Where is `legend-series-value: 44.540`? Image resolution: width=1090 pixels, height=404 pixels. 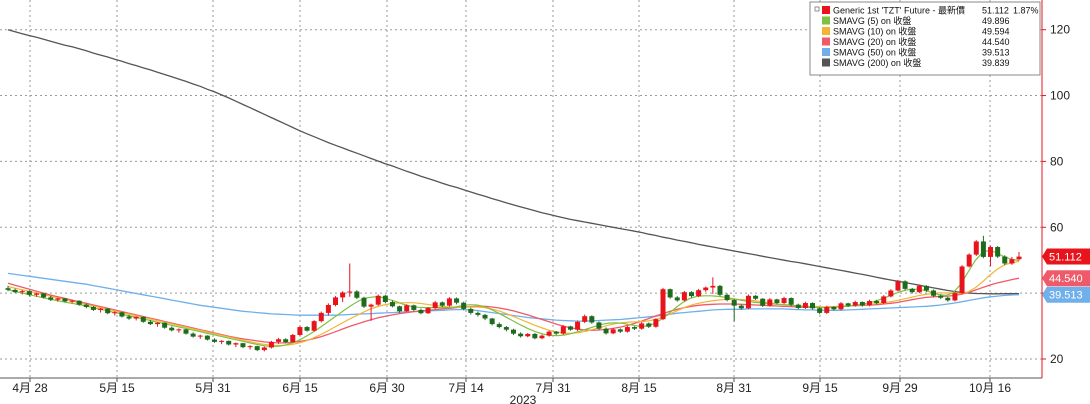 legend-series-value: 44.540 is located at coordinates (996, 42).